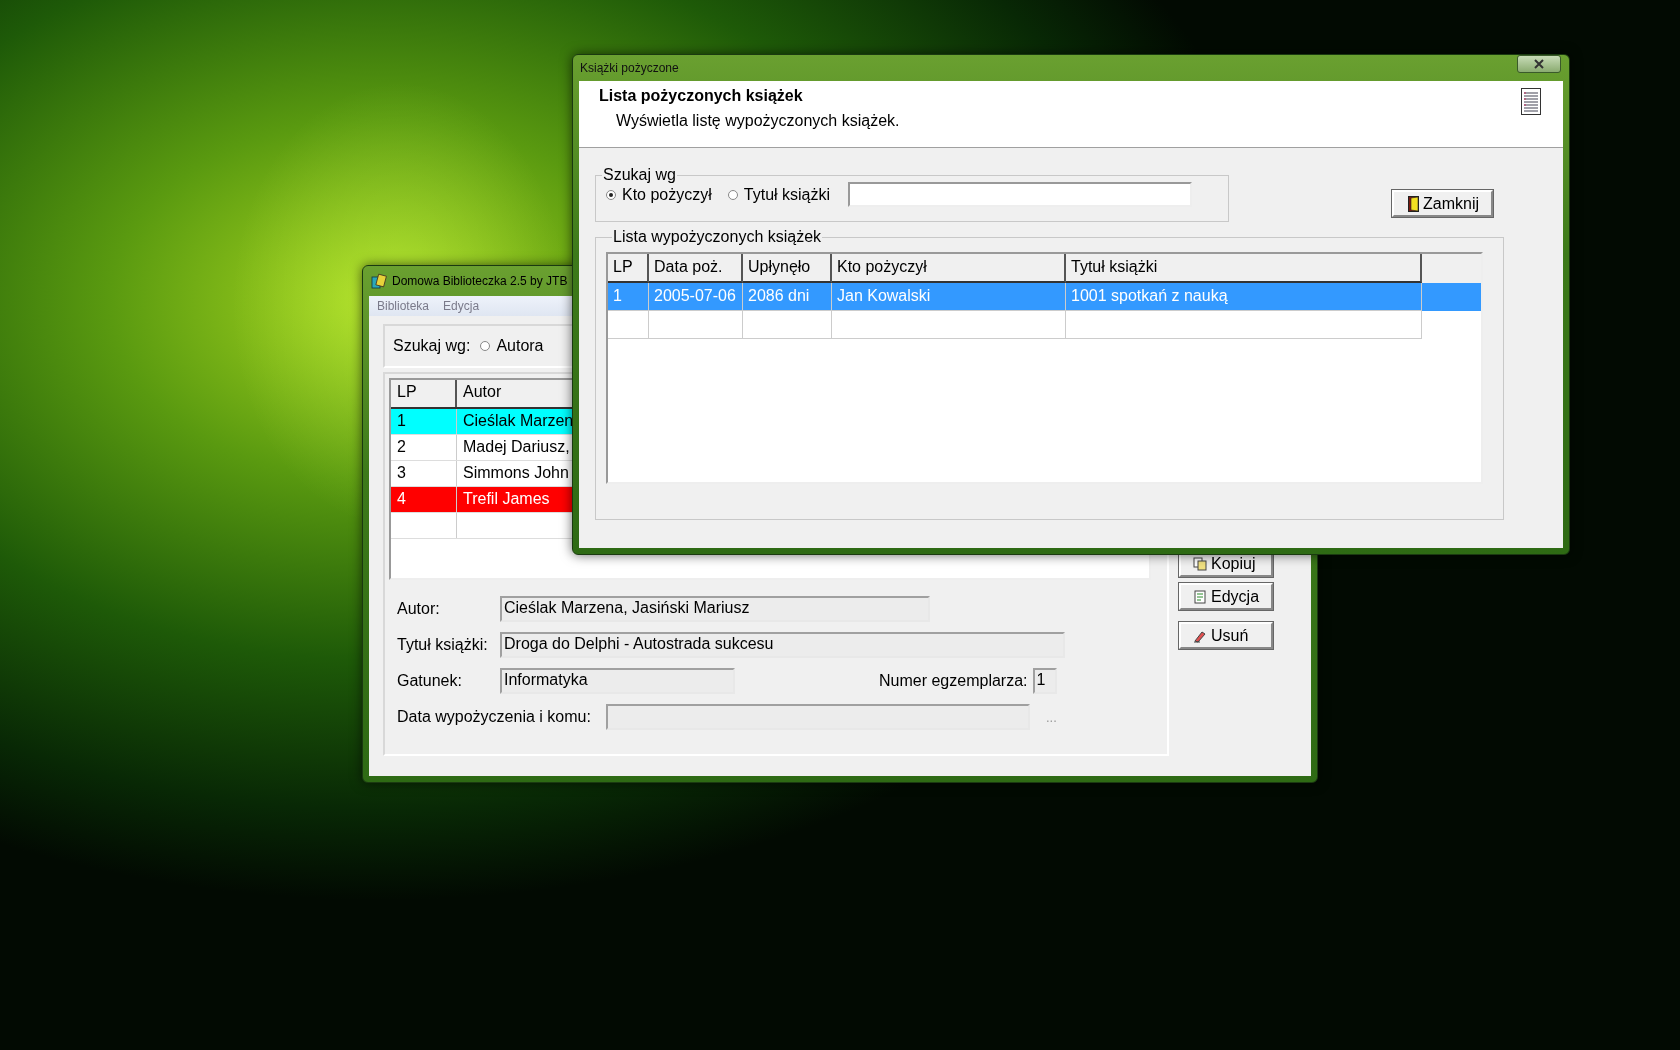 This screenshot has width=1680, height=1050. What do you see at coordinates (512, 346) in the screenshot?
I see `radio-option: Autora` at bounding box center [512, 346].